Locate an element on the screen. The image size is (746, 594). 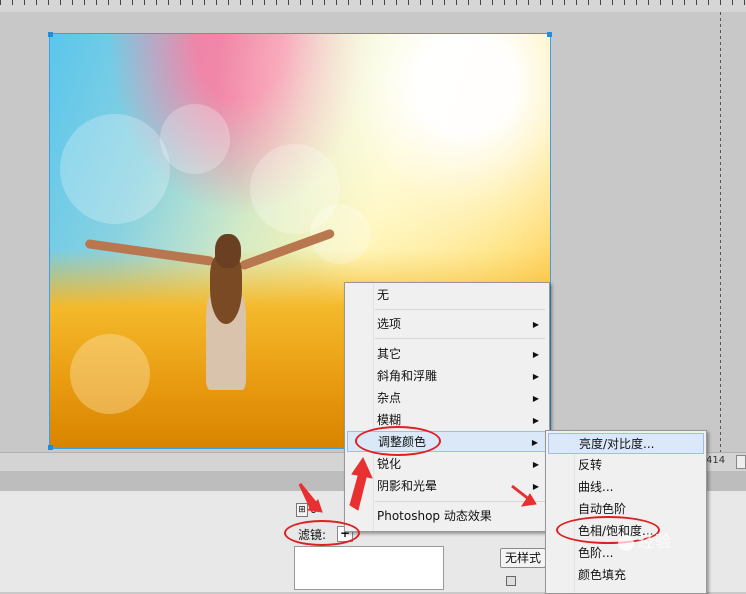
girl-arm-left is located at coordinates (149, 252).